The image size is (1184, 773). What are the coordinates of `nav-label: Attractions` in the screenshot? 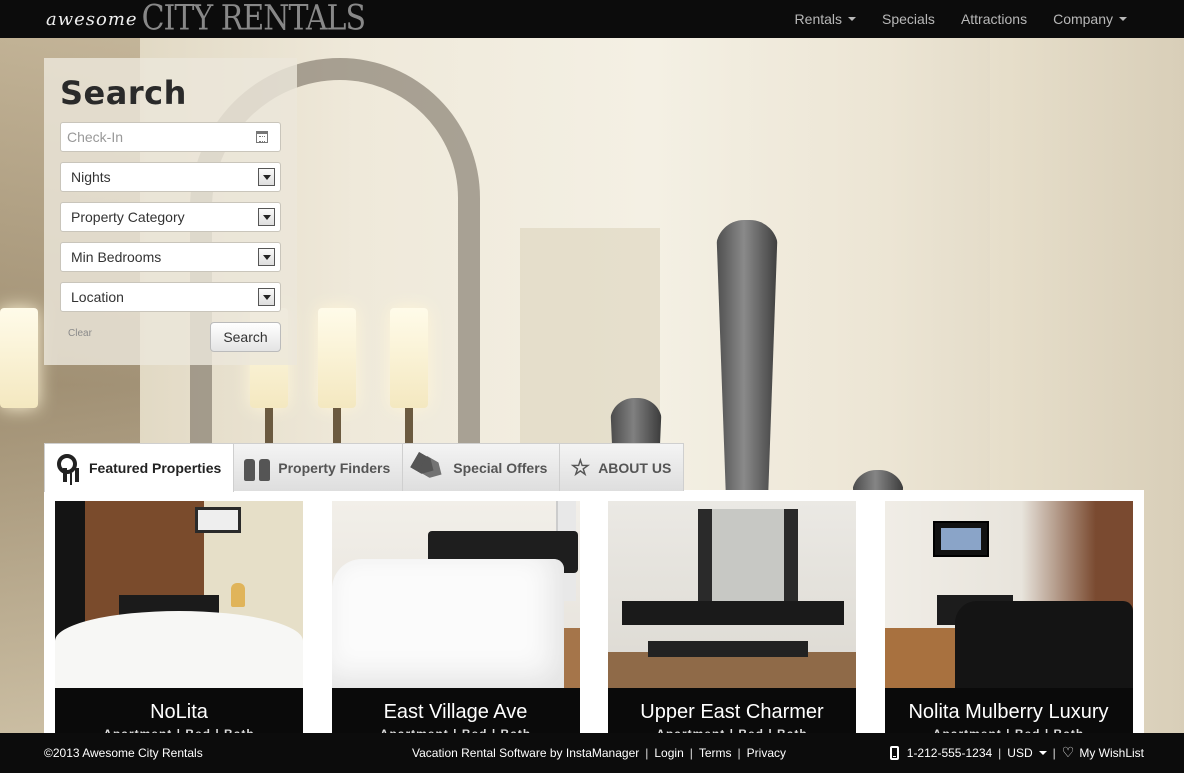 It's located at (994, 19).